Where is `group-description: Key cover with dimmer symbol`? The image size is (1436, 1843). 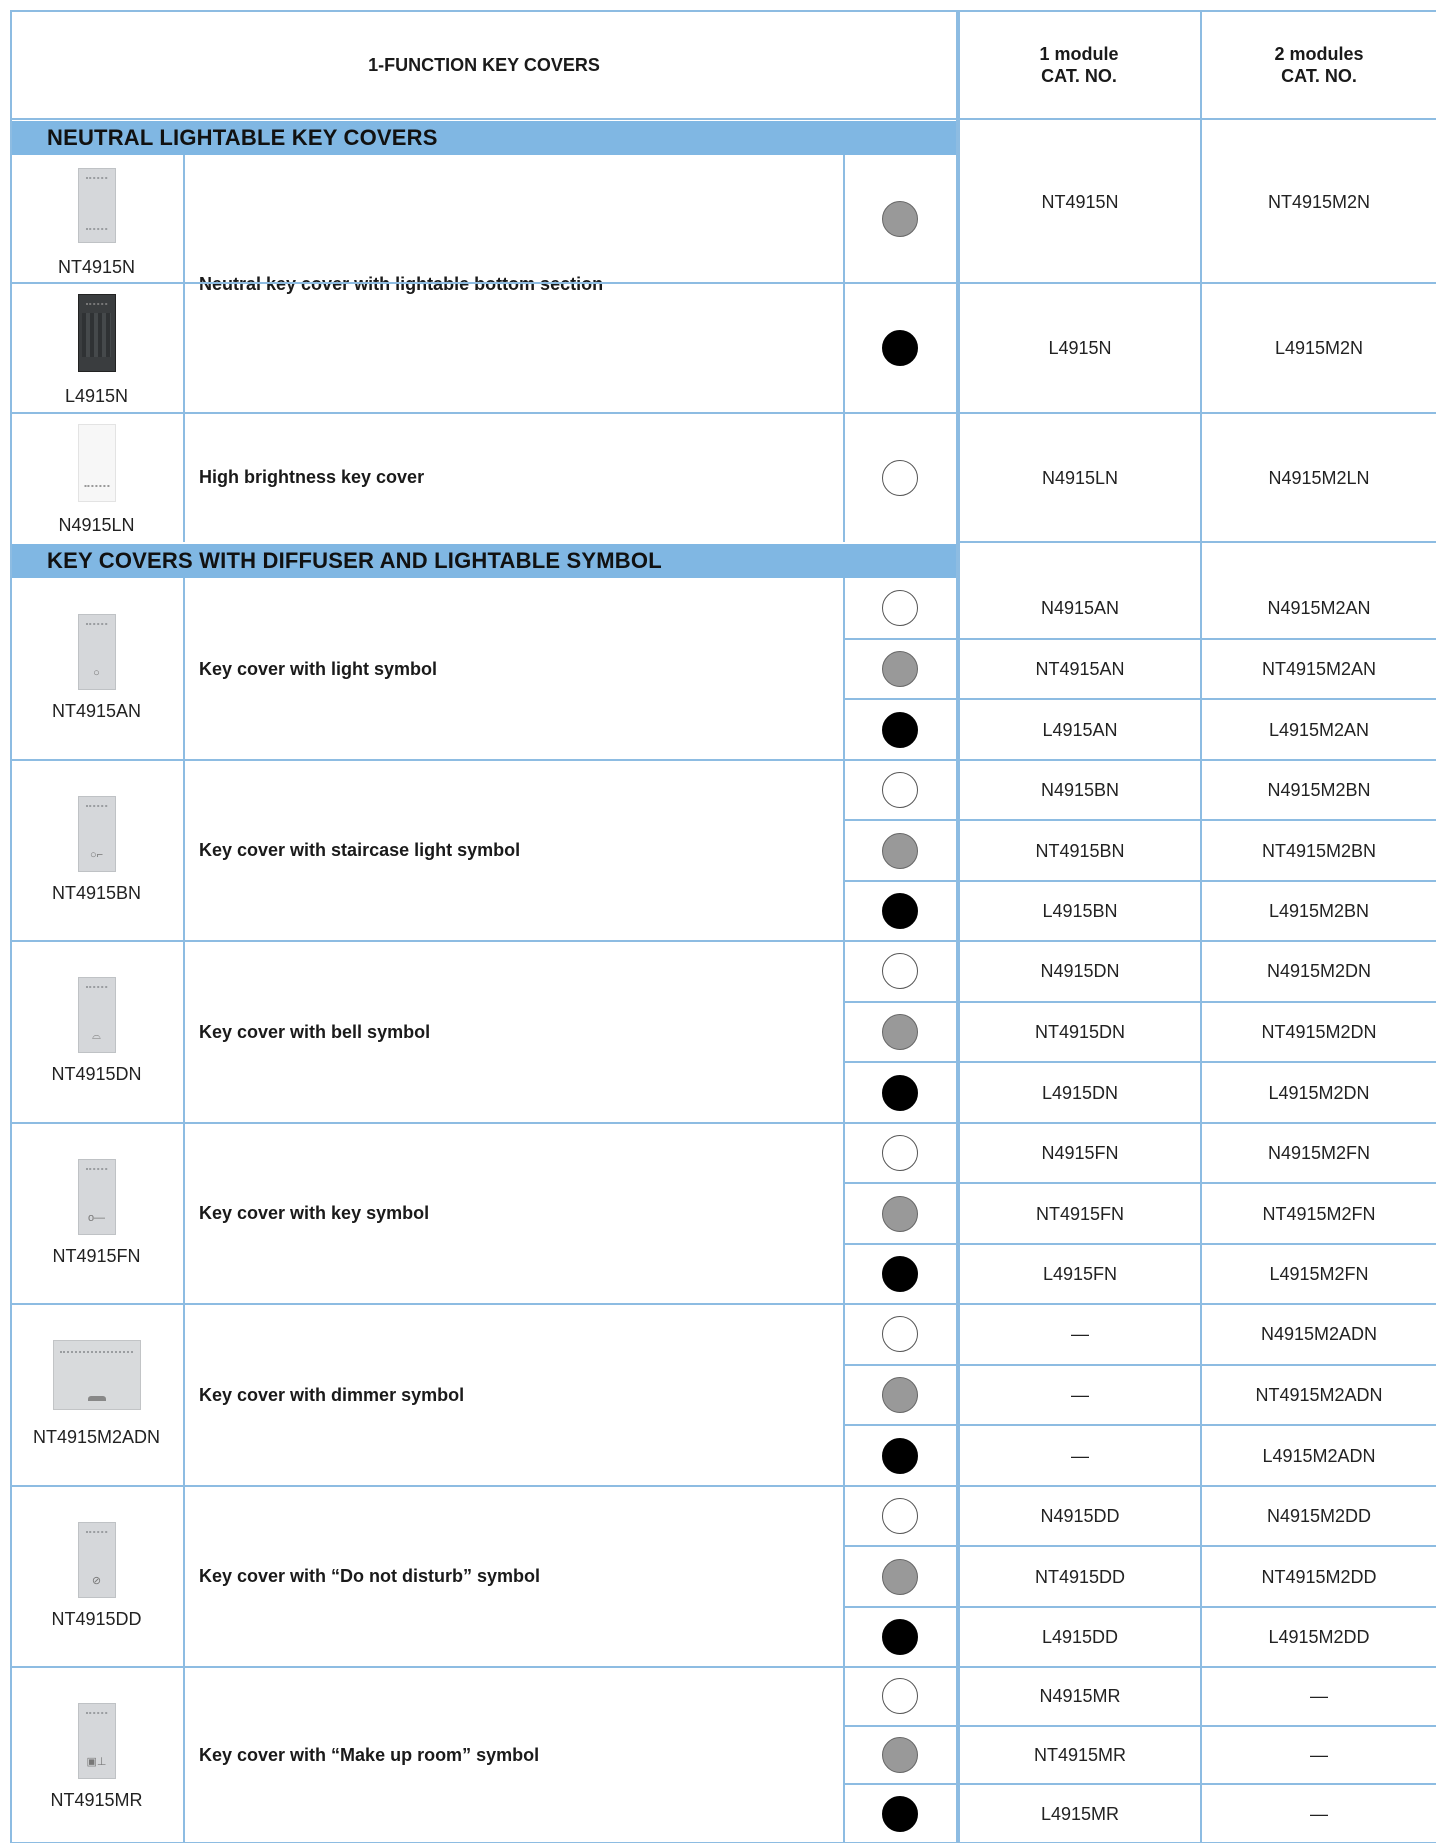
group-description: Key cover with dimmer symbol is located at coordinates (332, 1394).